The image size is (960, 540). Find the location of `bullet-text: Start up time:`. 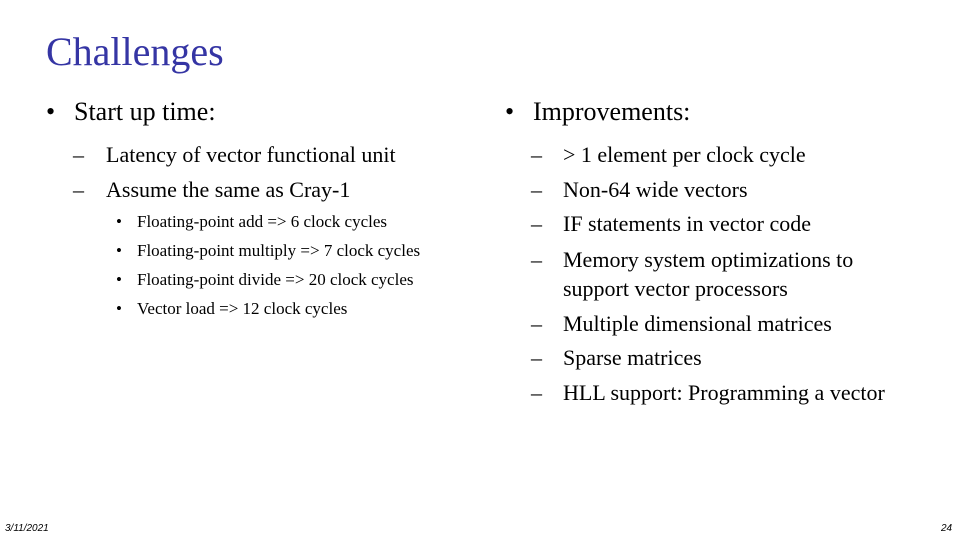

bullet-text: Start up time: is located at coordinates (145, 111).